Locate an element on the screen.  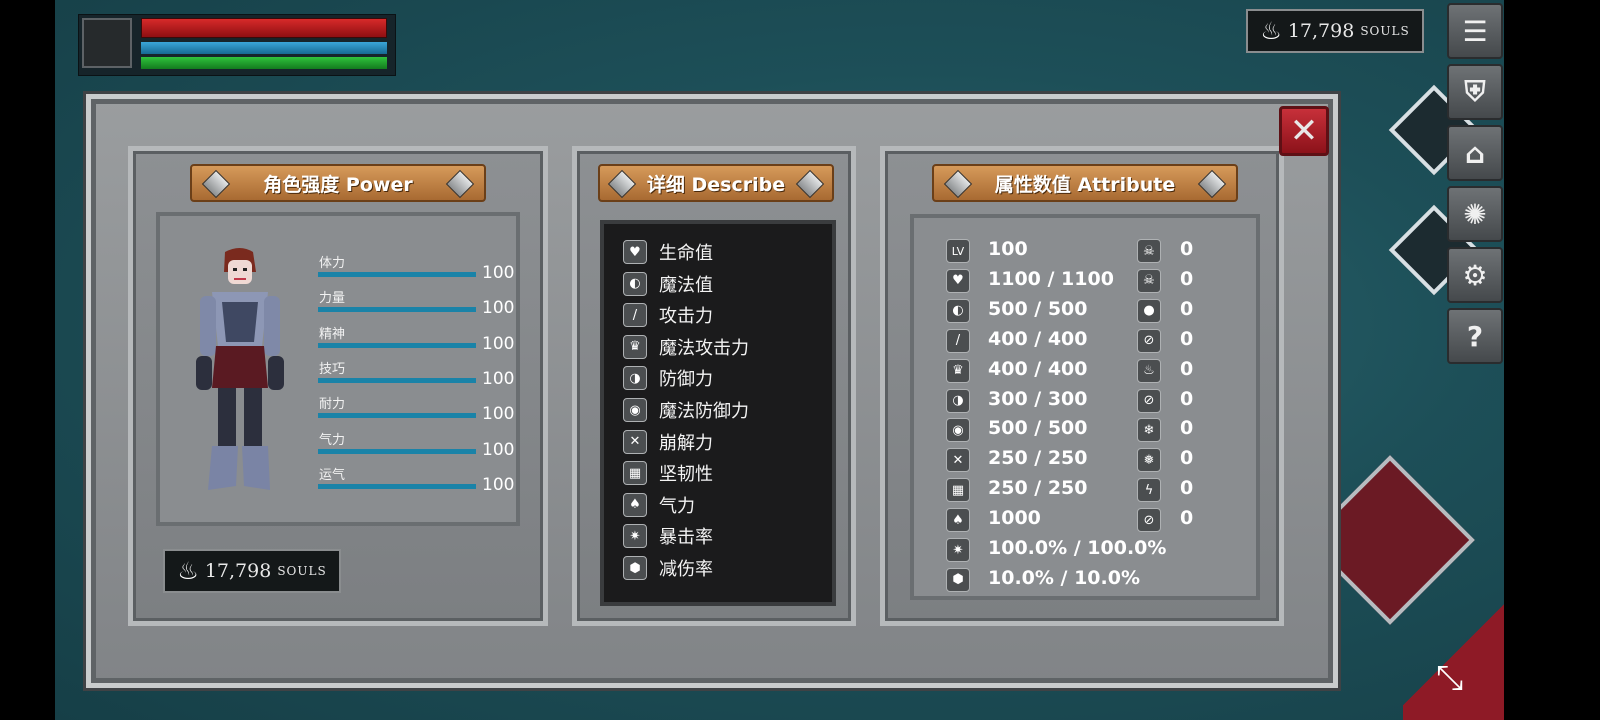
resize-corner-icon: ⤡ is located at coordinates (1456, 678).